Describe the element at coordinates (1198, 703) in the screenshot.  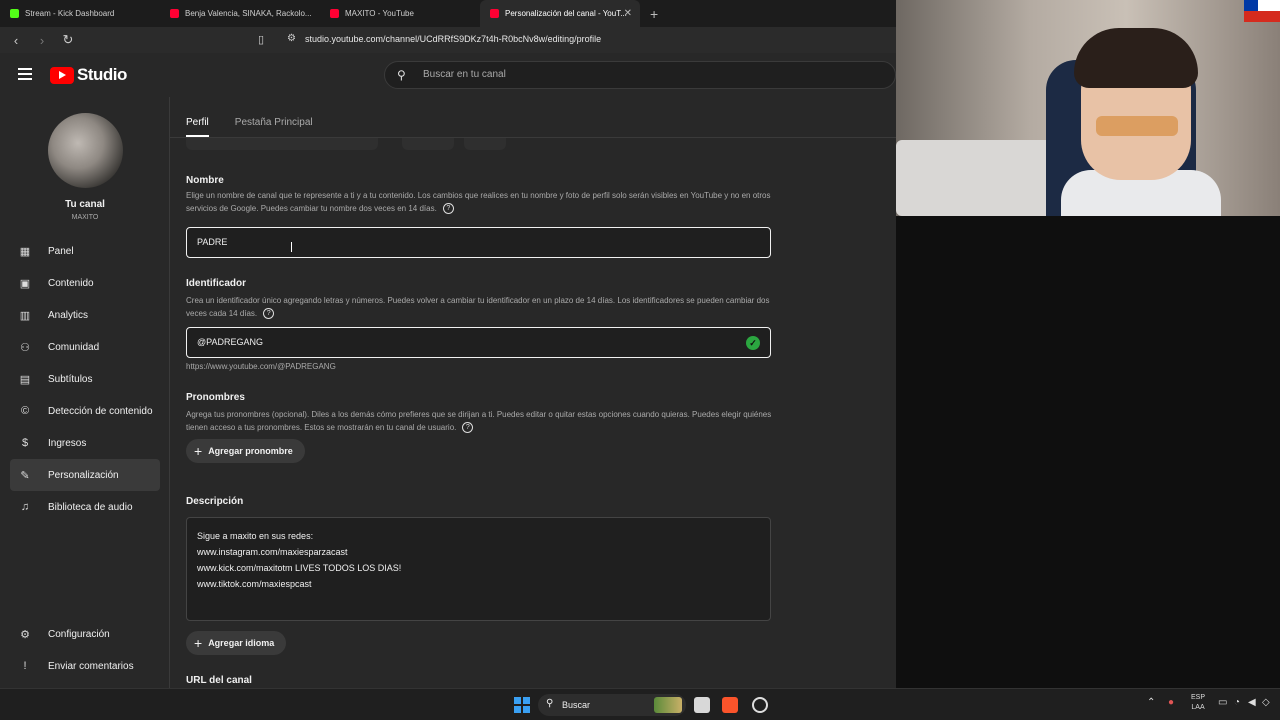
I see `keyboard-language: ESP LAA` at that location.